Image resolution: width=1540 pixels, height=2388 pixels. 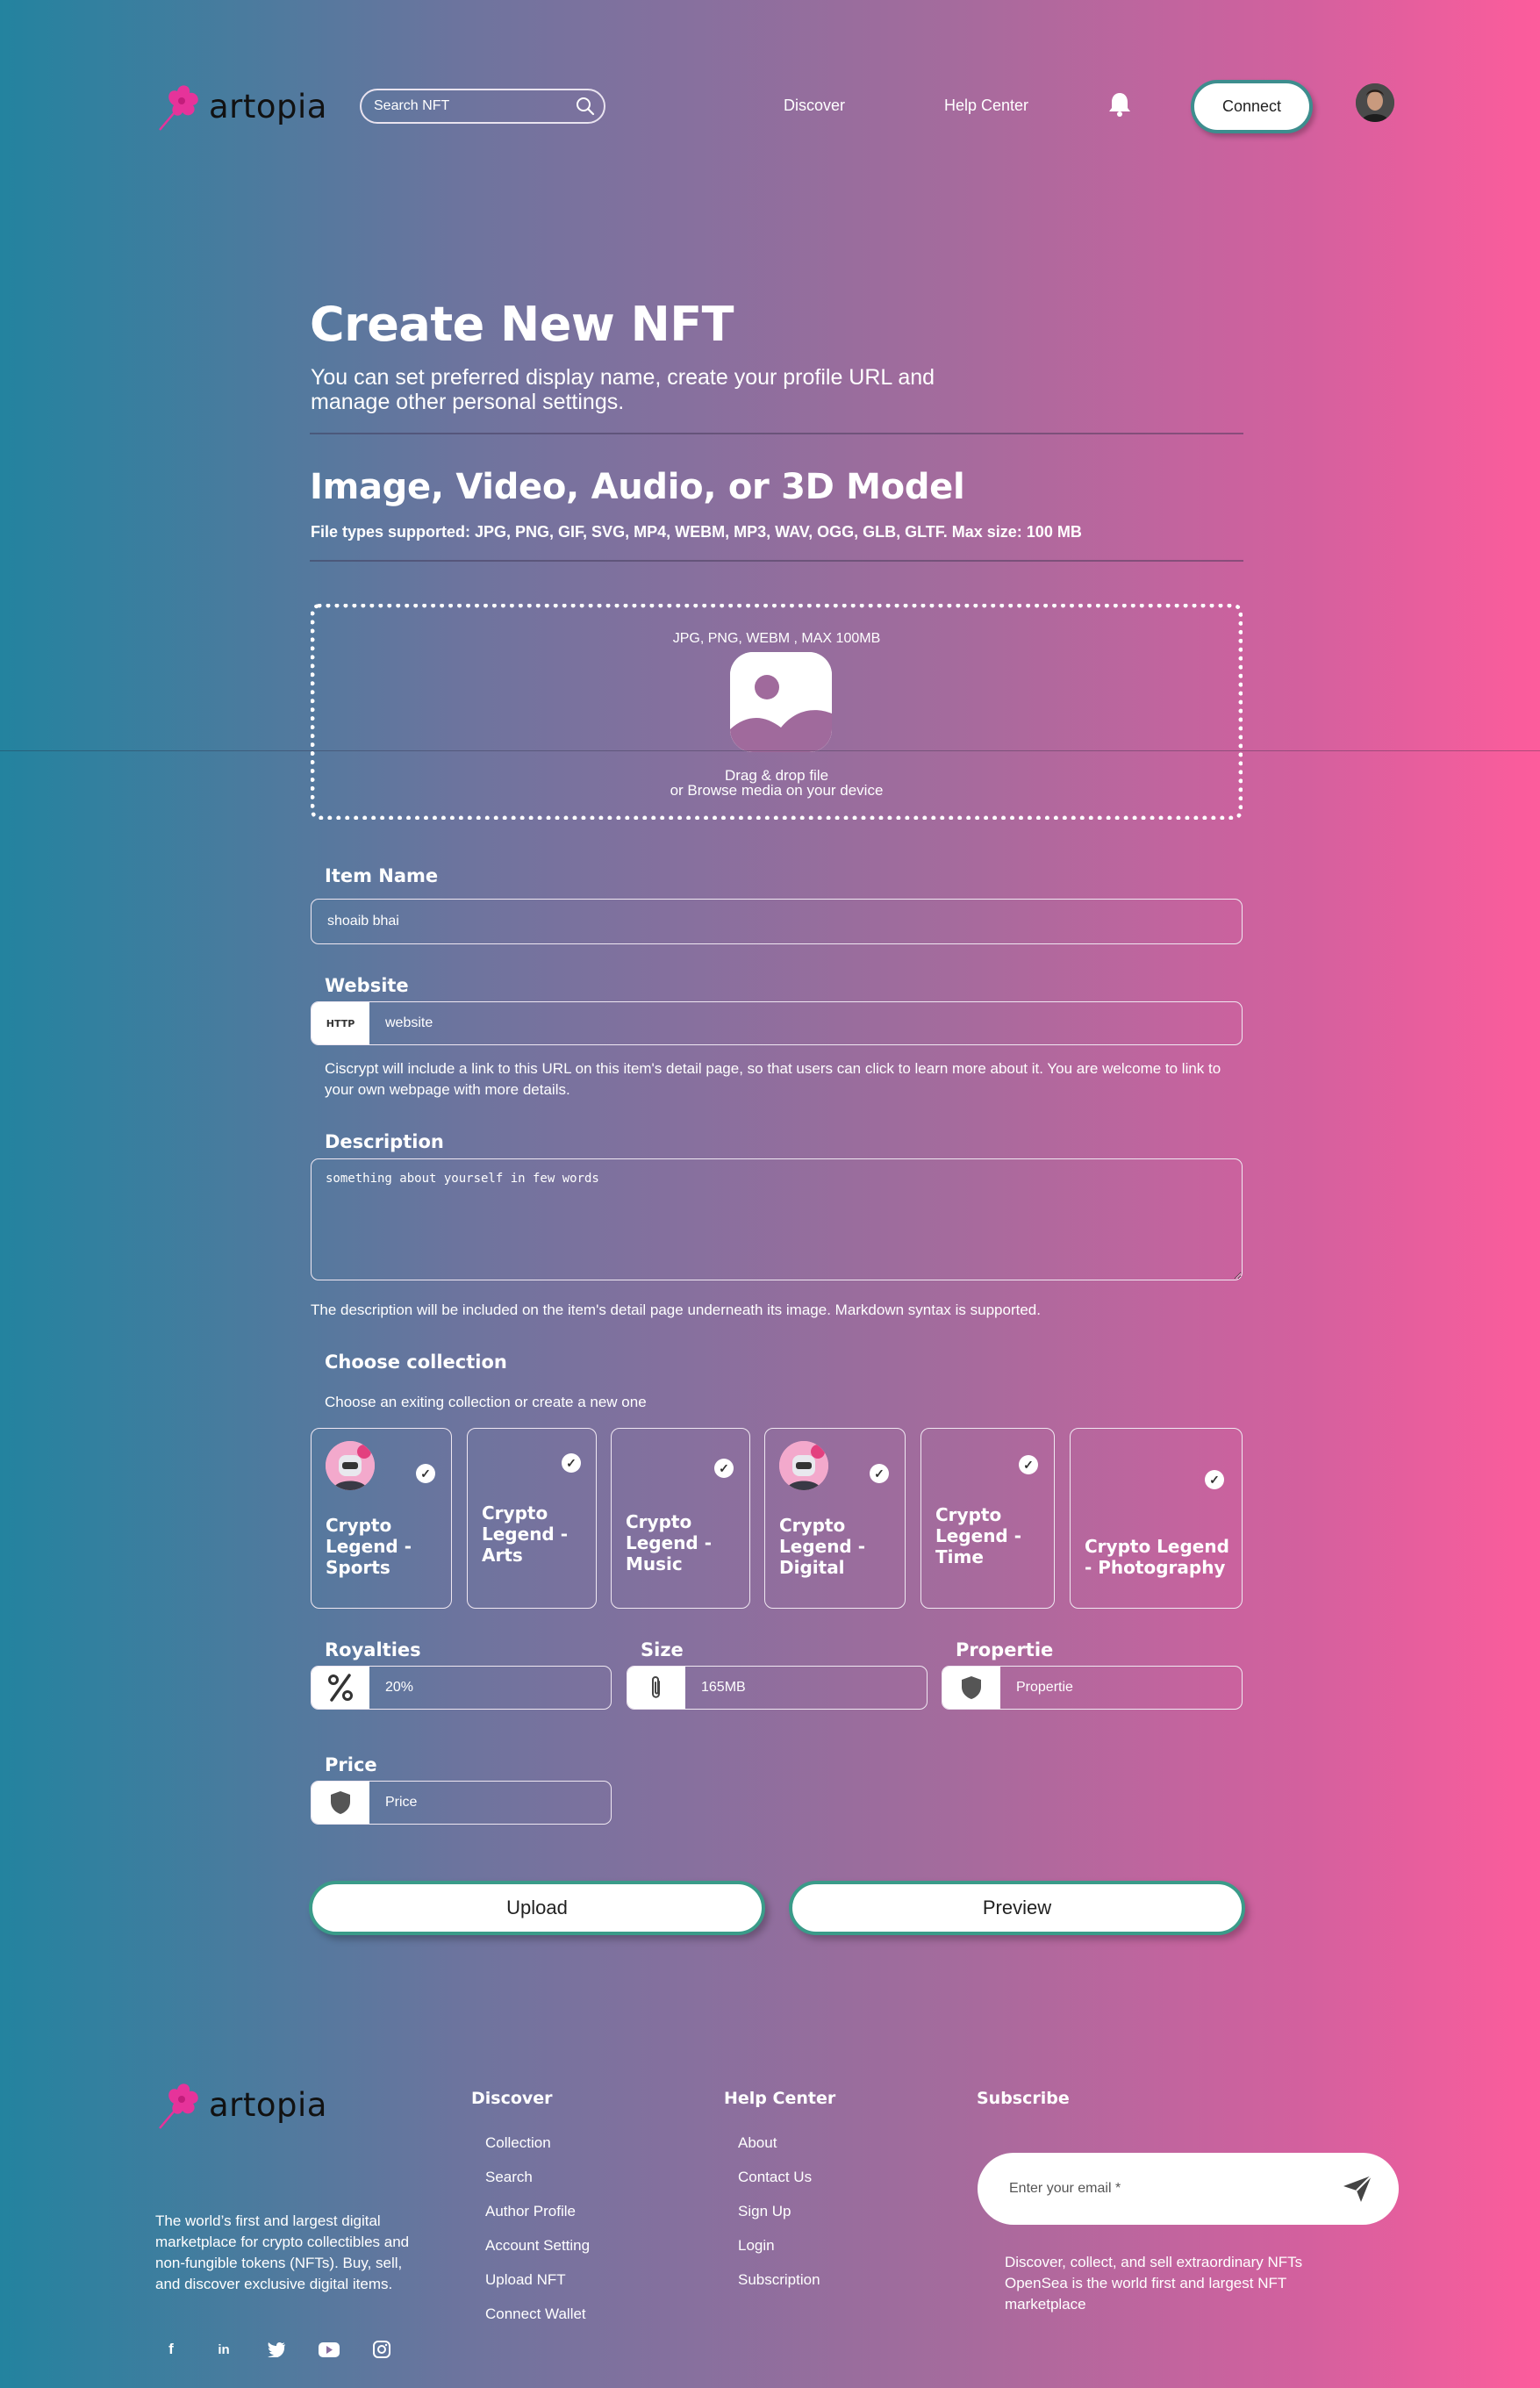 I want to click on collection-title: Crypto Legend - Sports, so click(x=369, y=1546).